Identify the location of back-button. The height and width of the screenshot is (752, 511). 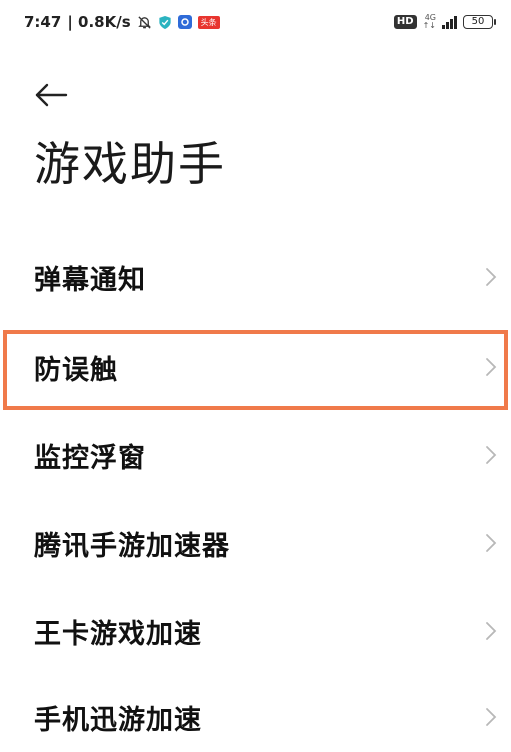
(54, 95).